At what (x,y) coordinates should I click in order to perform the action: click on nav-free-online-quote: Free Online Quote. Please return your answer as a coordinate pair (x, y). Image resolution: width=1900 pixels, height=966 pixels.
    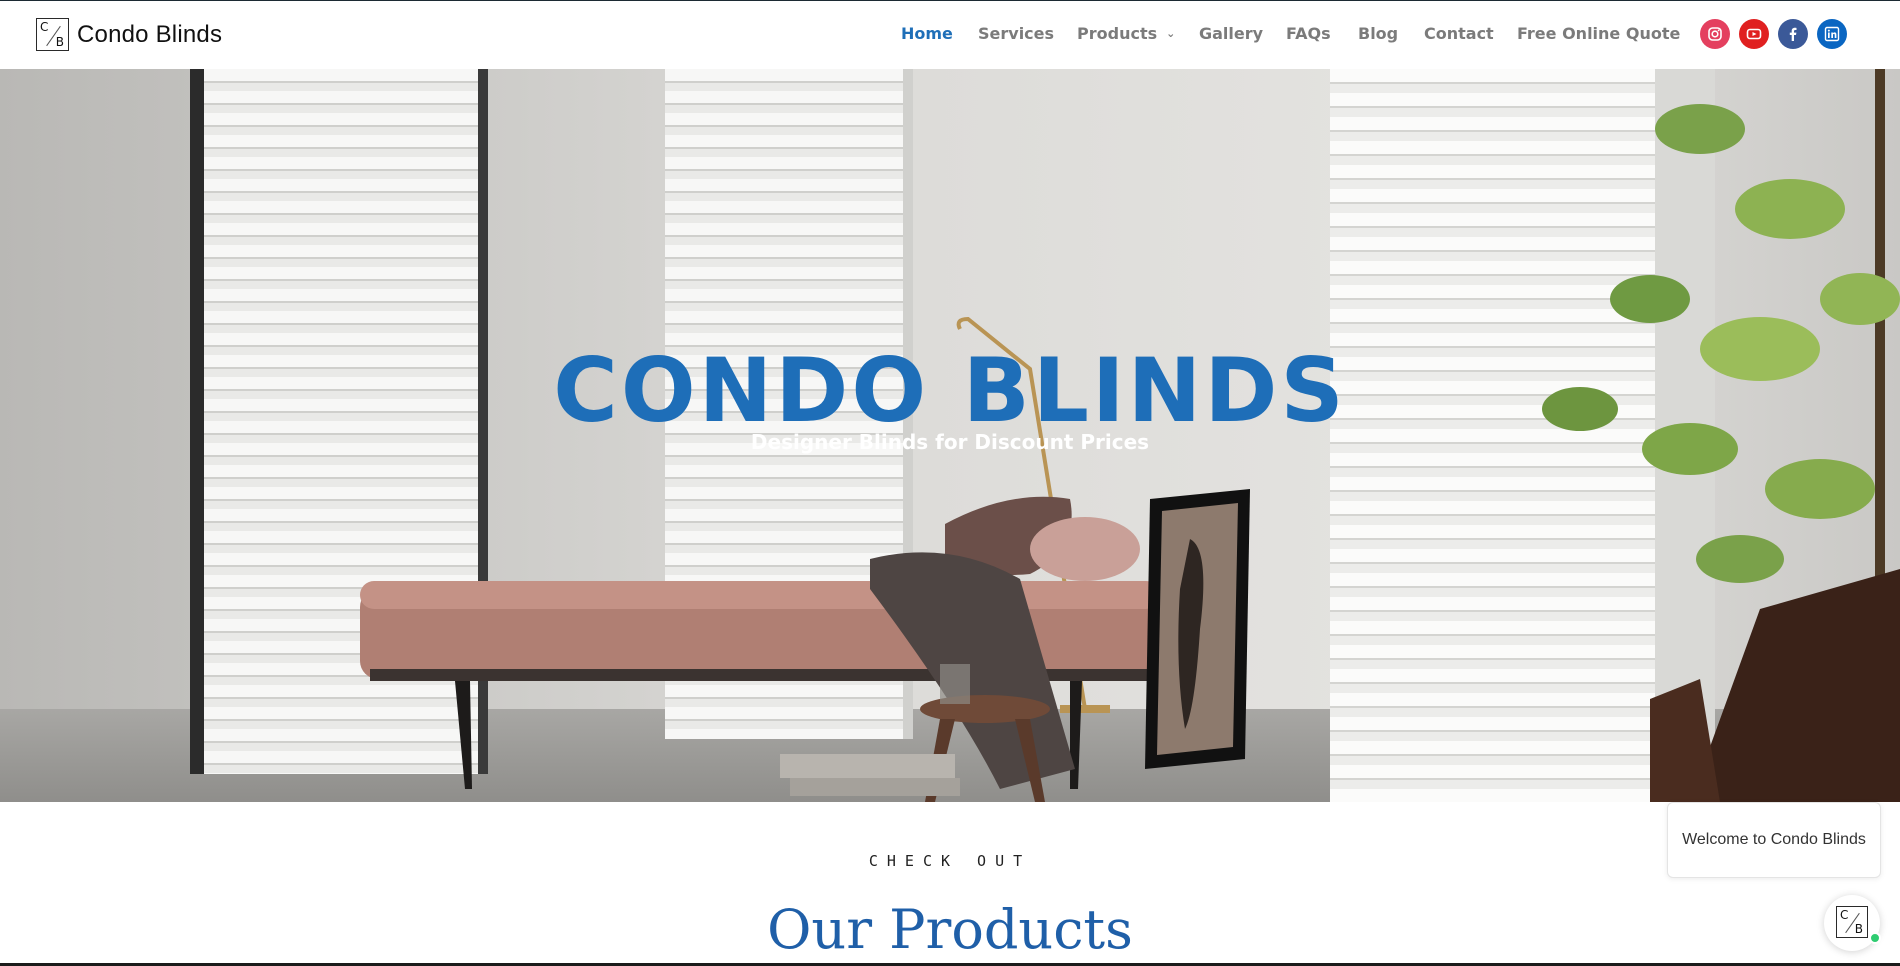
    Looking at the image, I should click on (1598, 33).